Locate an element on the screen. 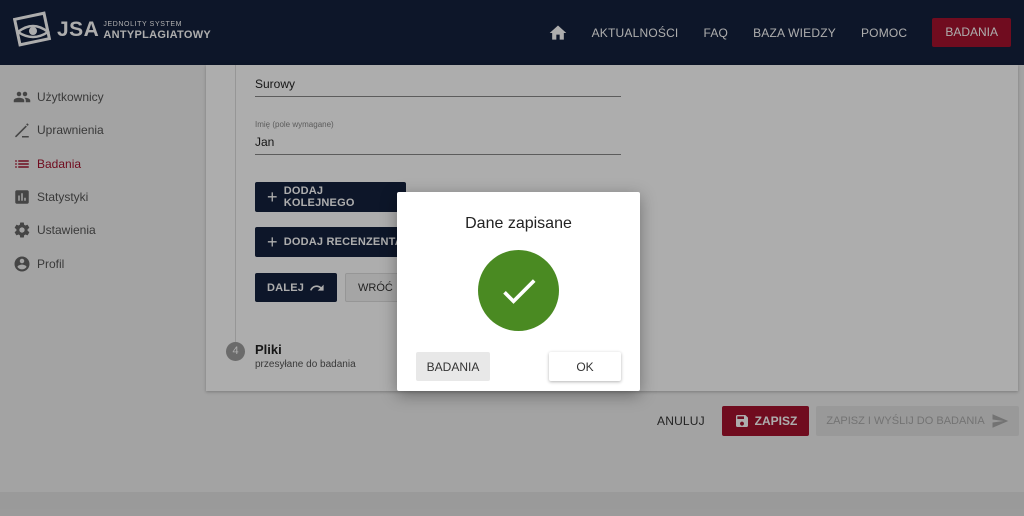 This screenshot has width=1024, height=516. dialog-badania-button: BADANIA is located at coordinates (453, 366).